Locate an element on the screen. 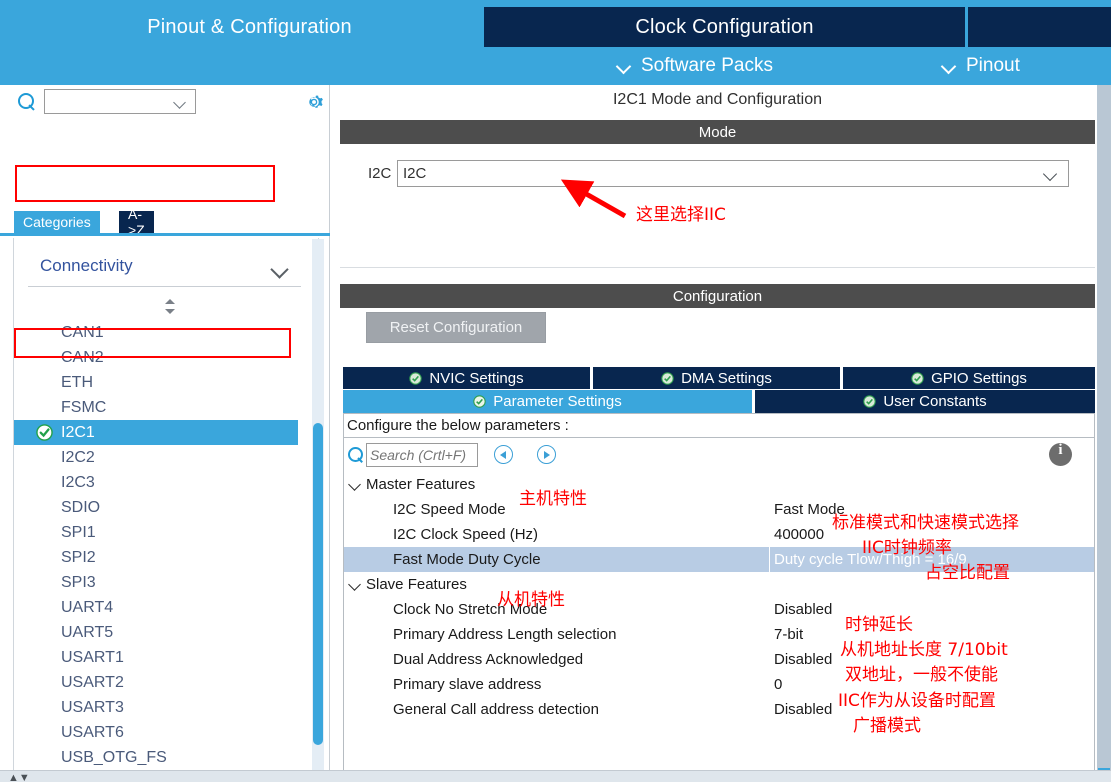 The width and height of the screenshot is (1111, 782). parameter-value: 7-bit is located at coordinates (788, 634).